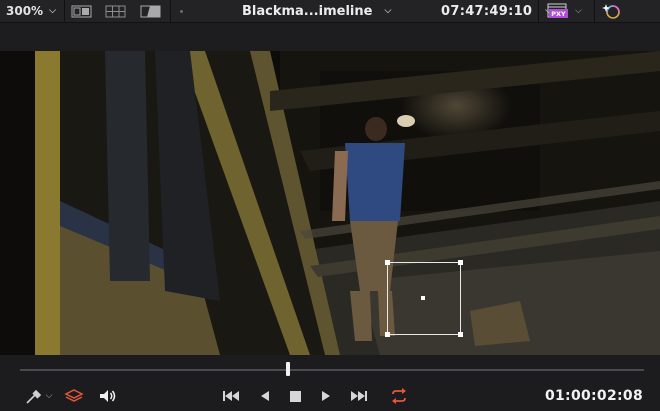  I want to click on proxy-button: PXY ⌵, so click(564, 11).